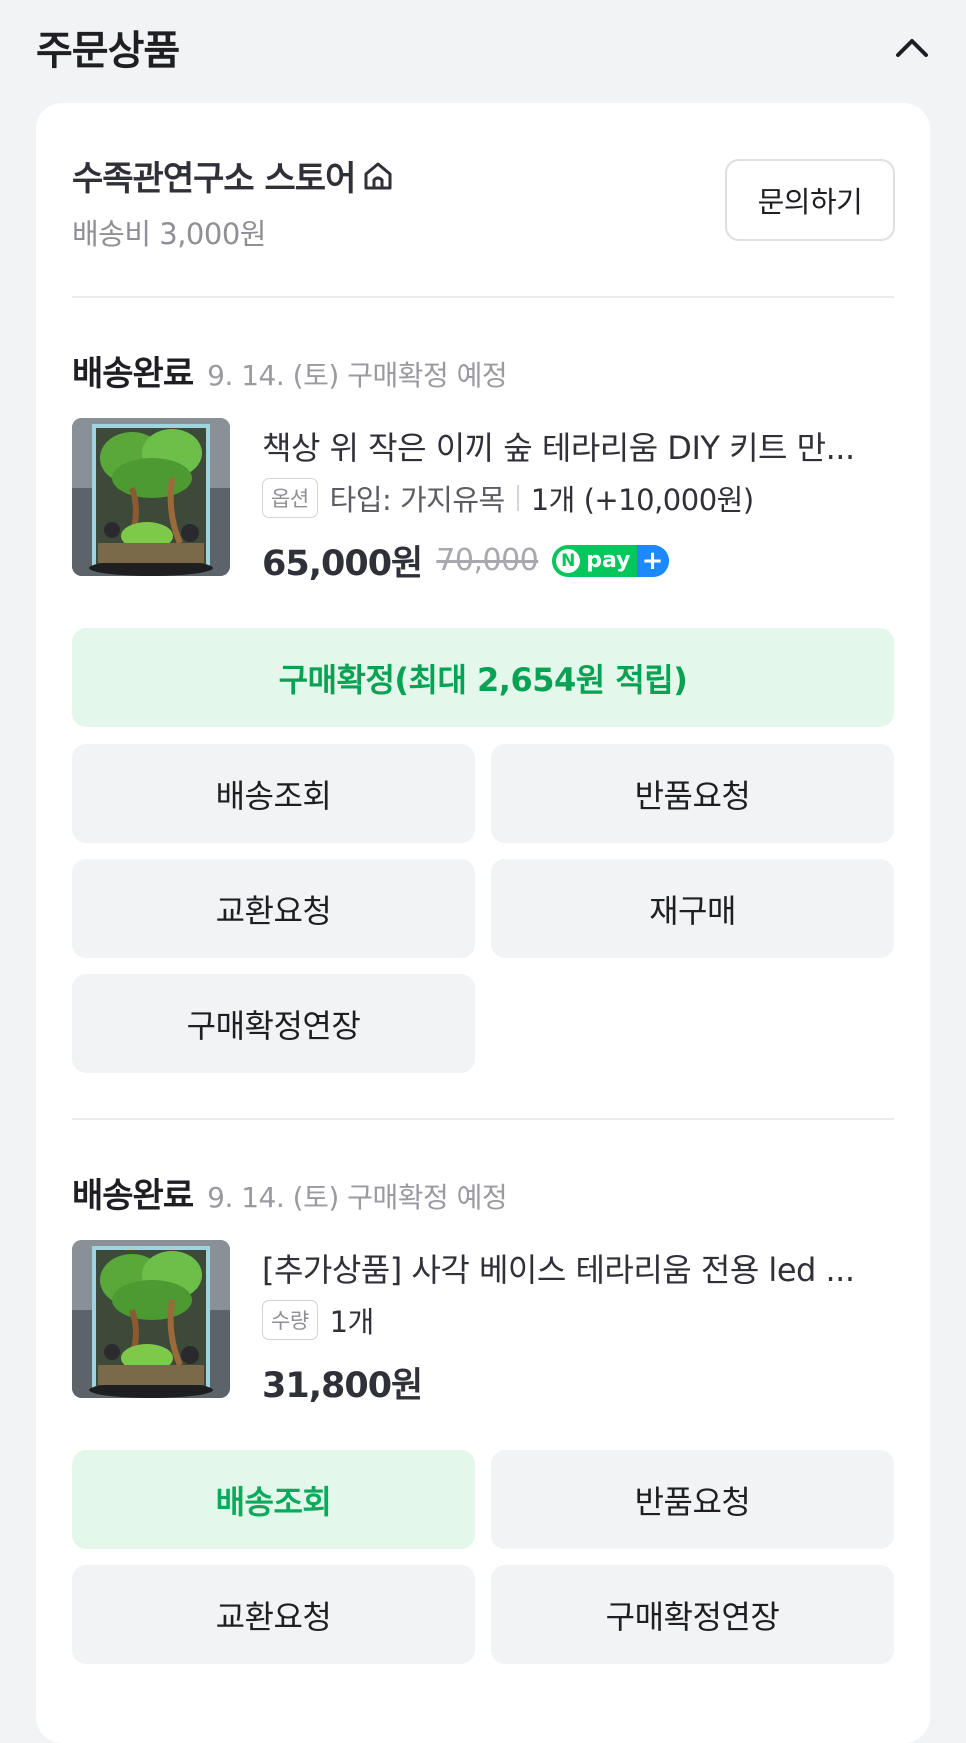  What do you see at coordinates (290, 1320) in the screenshot?
I see `option-tag: 수량` at bounding box center [290, 1320].